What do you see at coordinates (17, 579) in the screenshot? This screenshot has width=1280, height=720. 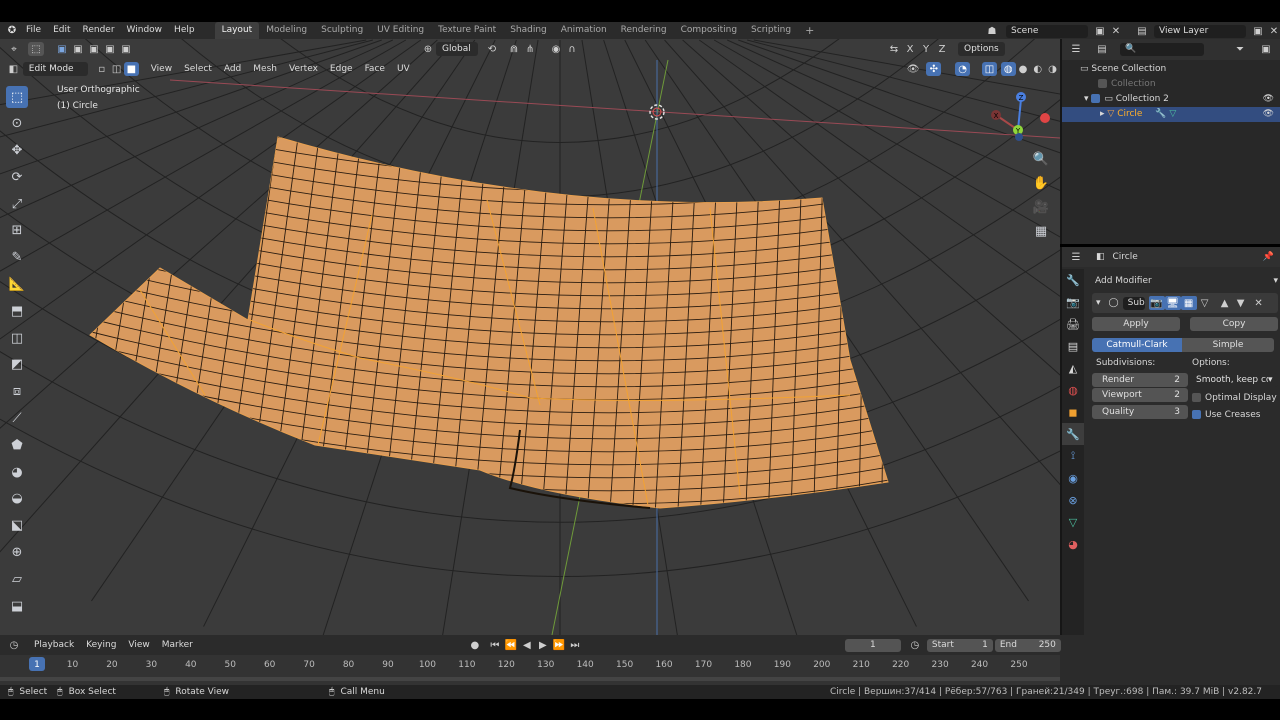 I see `shear-tool-icon: ▱` at bounding box center [17, 579].